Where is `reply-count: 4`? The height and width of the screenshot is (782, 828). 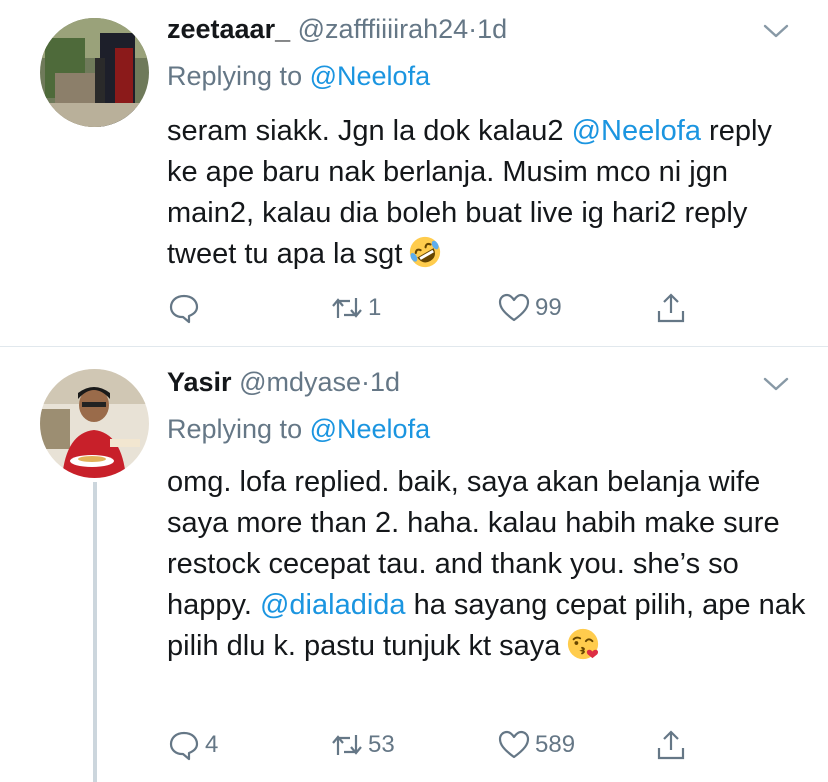
reply-count: 4 is located at coordinates (212, 744).